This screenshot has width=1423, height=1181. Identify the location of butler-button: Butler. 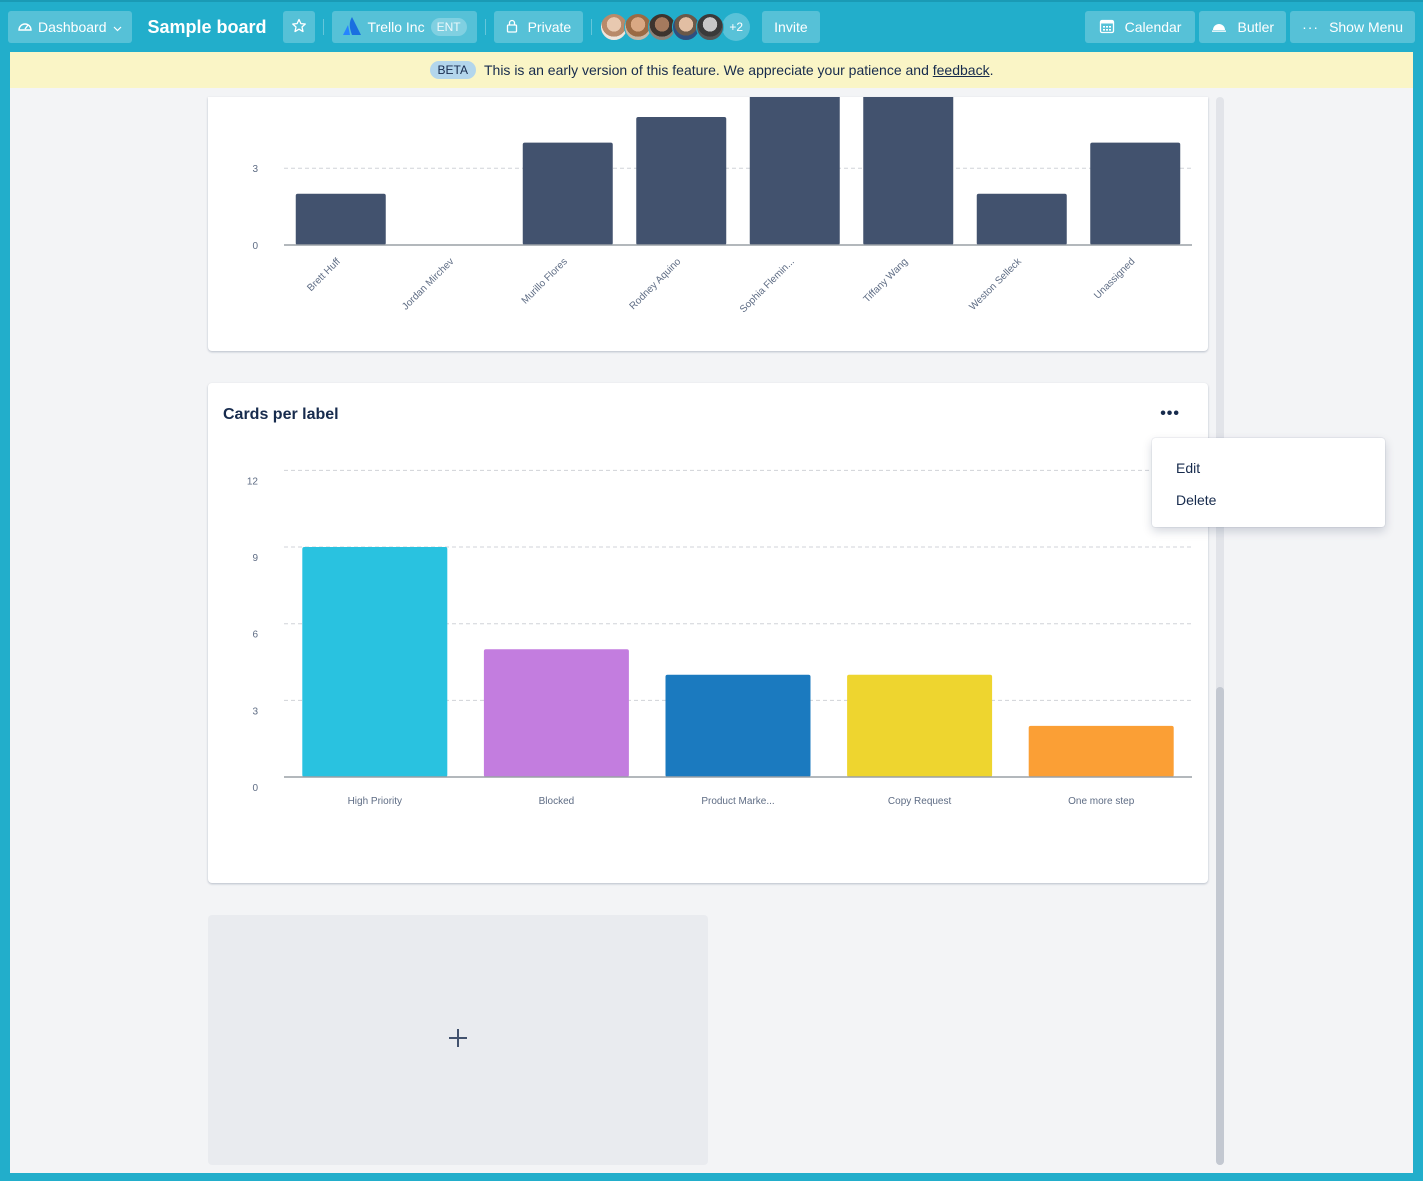
(1243, 27).